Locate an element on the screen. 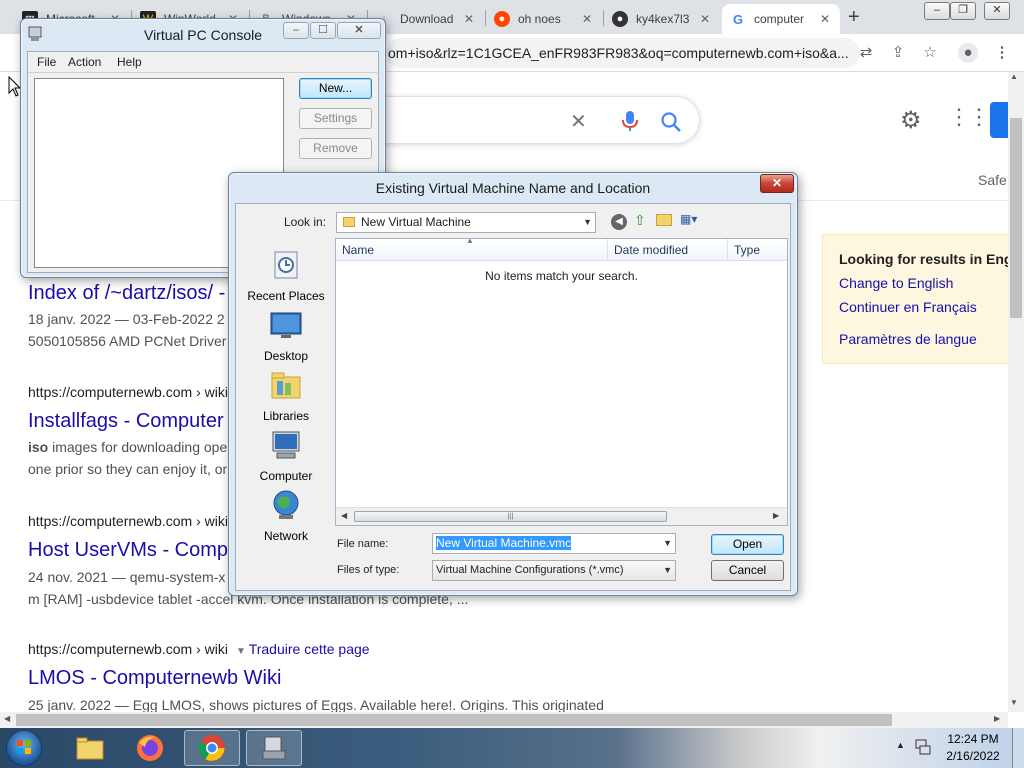  start-button is located at coordinates (24, 748).